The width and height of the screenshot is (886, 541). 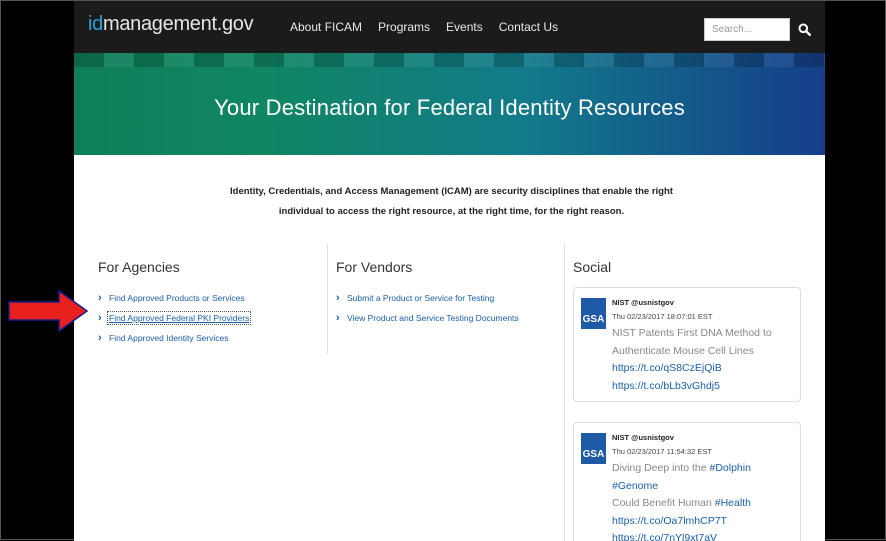 I want to click on list-item: › Find Approved Federal PKI Providers, so click(x=175, y=318).